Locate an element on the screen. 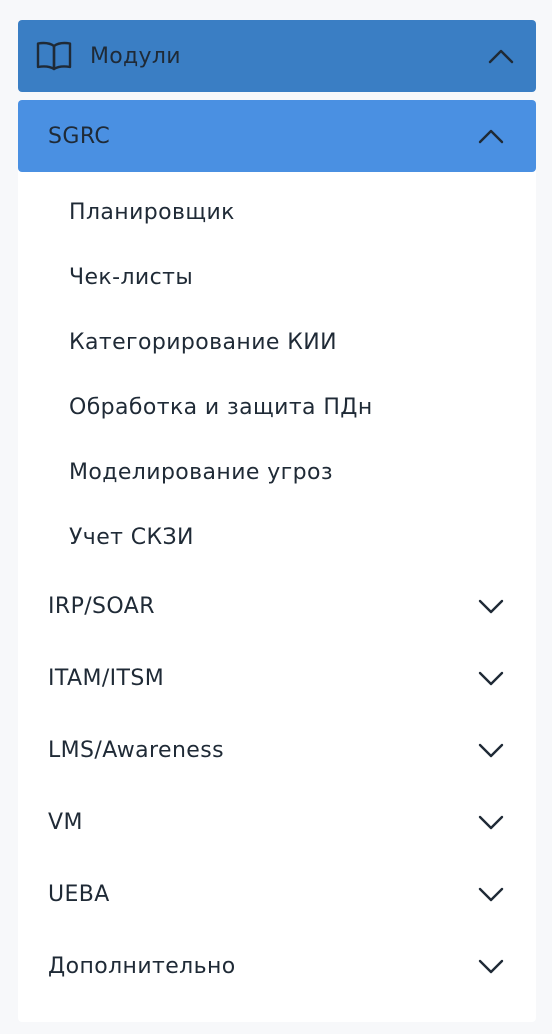 Image resolution: width=552 pixels, height=1034 pixels. section-label: IRP/SOAR is located at coordinates (101, 606).